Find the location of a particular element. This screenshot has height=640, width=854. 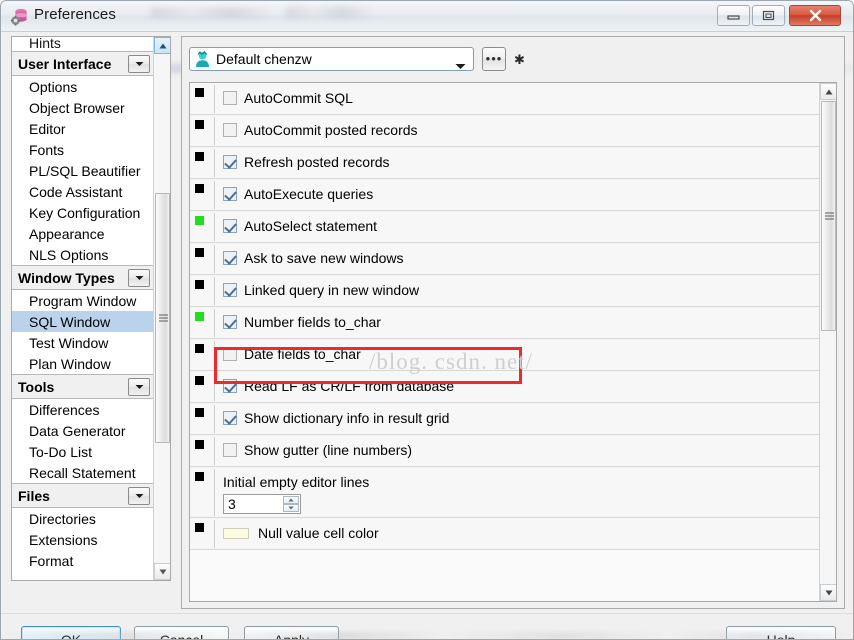

sidebar-item-options: Options is located at coordinates (83, 86).